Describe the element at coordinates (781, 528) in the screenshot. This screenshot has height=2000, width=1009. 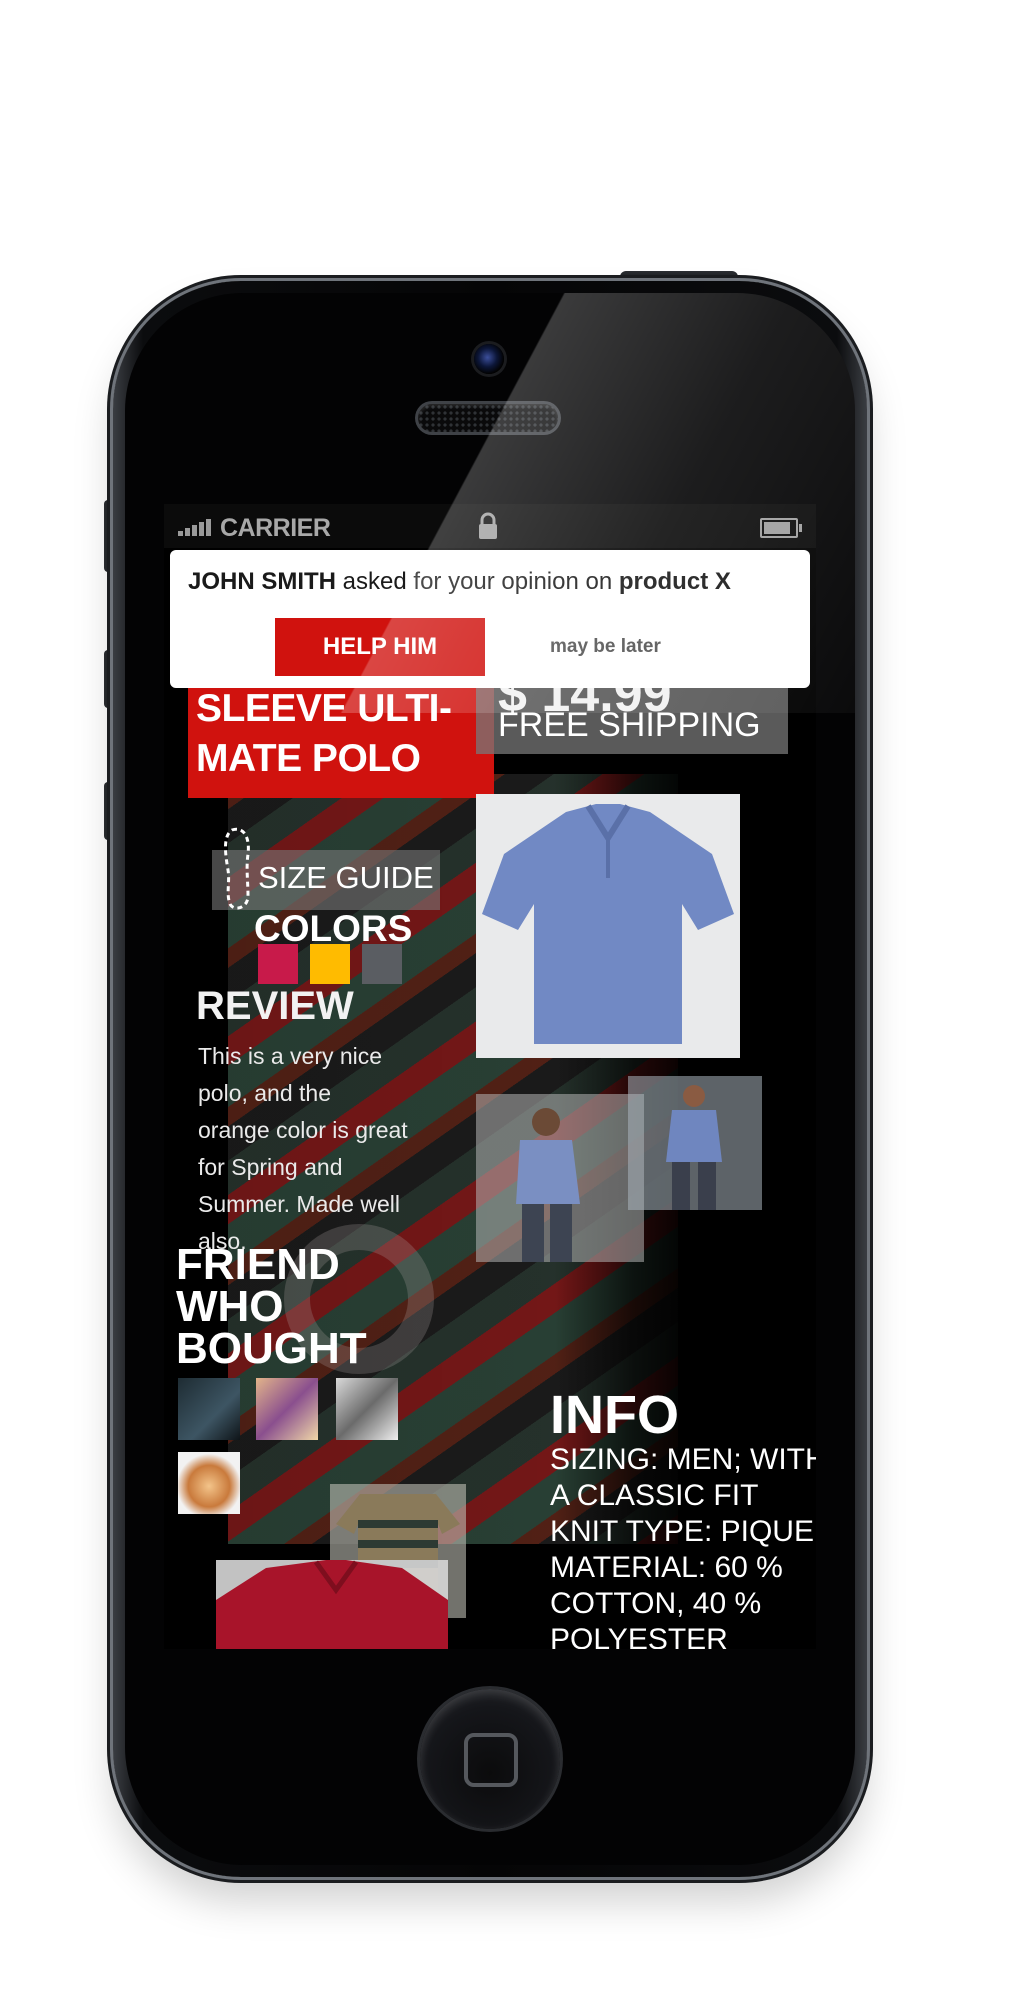
I see `battery-icon` at that location.